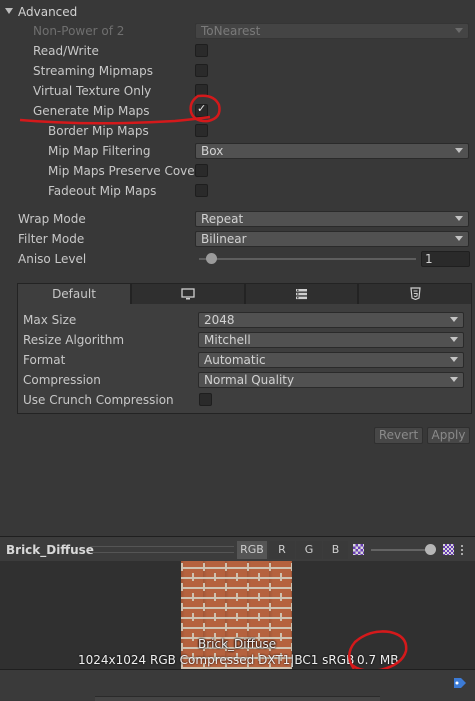 This screenshot has height=701, width=475. I want to click on resize-algorithm-value: Mitchell, so click(227, 340).